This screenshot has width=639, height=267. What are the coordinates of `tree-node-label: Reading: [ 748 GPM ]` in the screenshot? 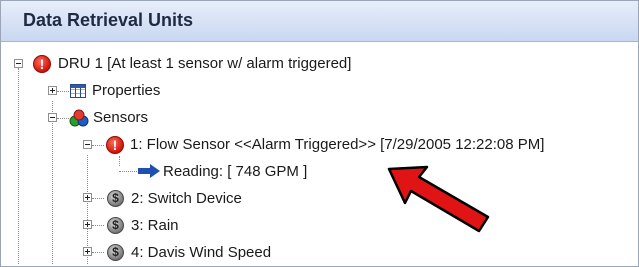 It's located at (235, 171).